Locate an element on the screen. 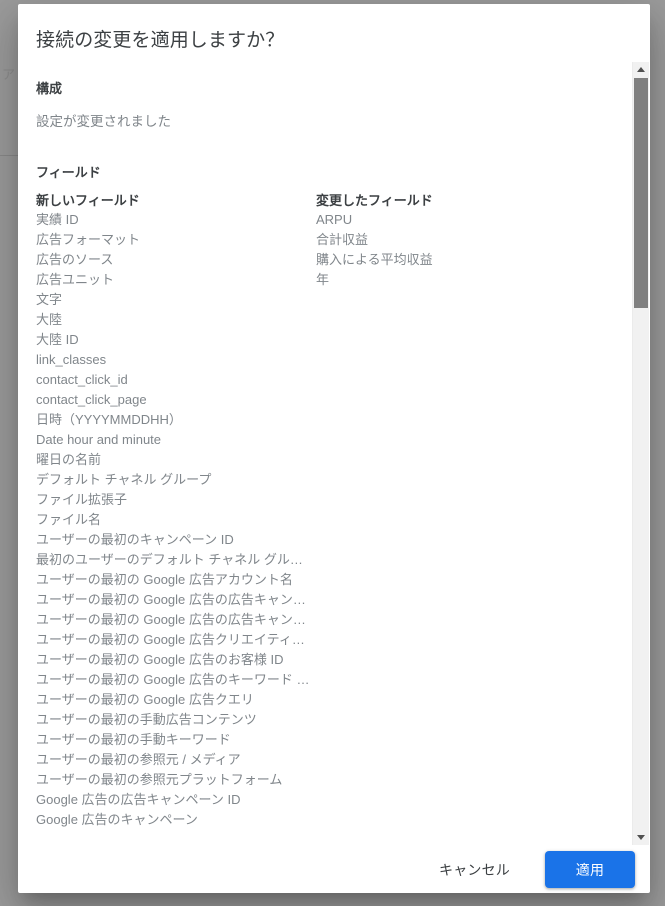 Image resolution: width=665 pixels, height=906 pixels. field-list-item: Date hour and minute is located at coordinates (99, 439).